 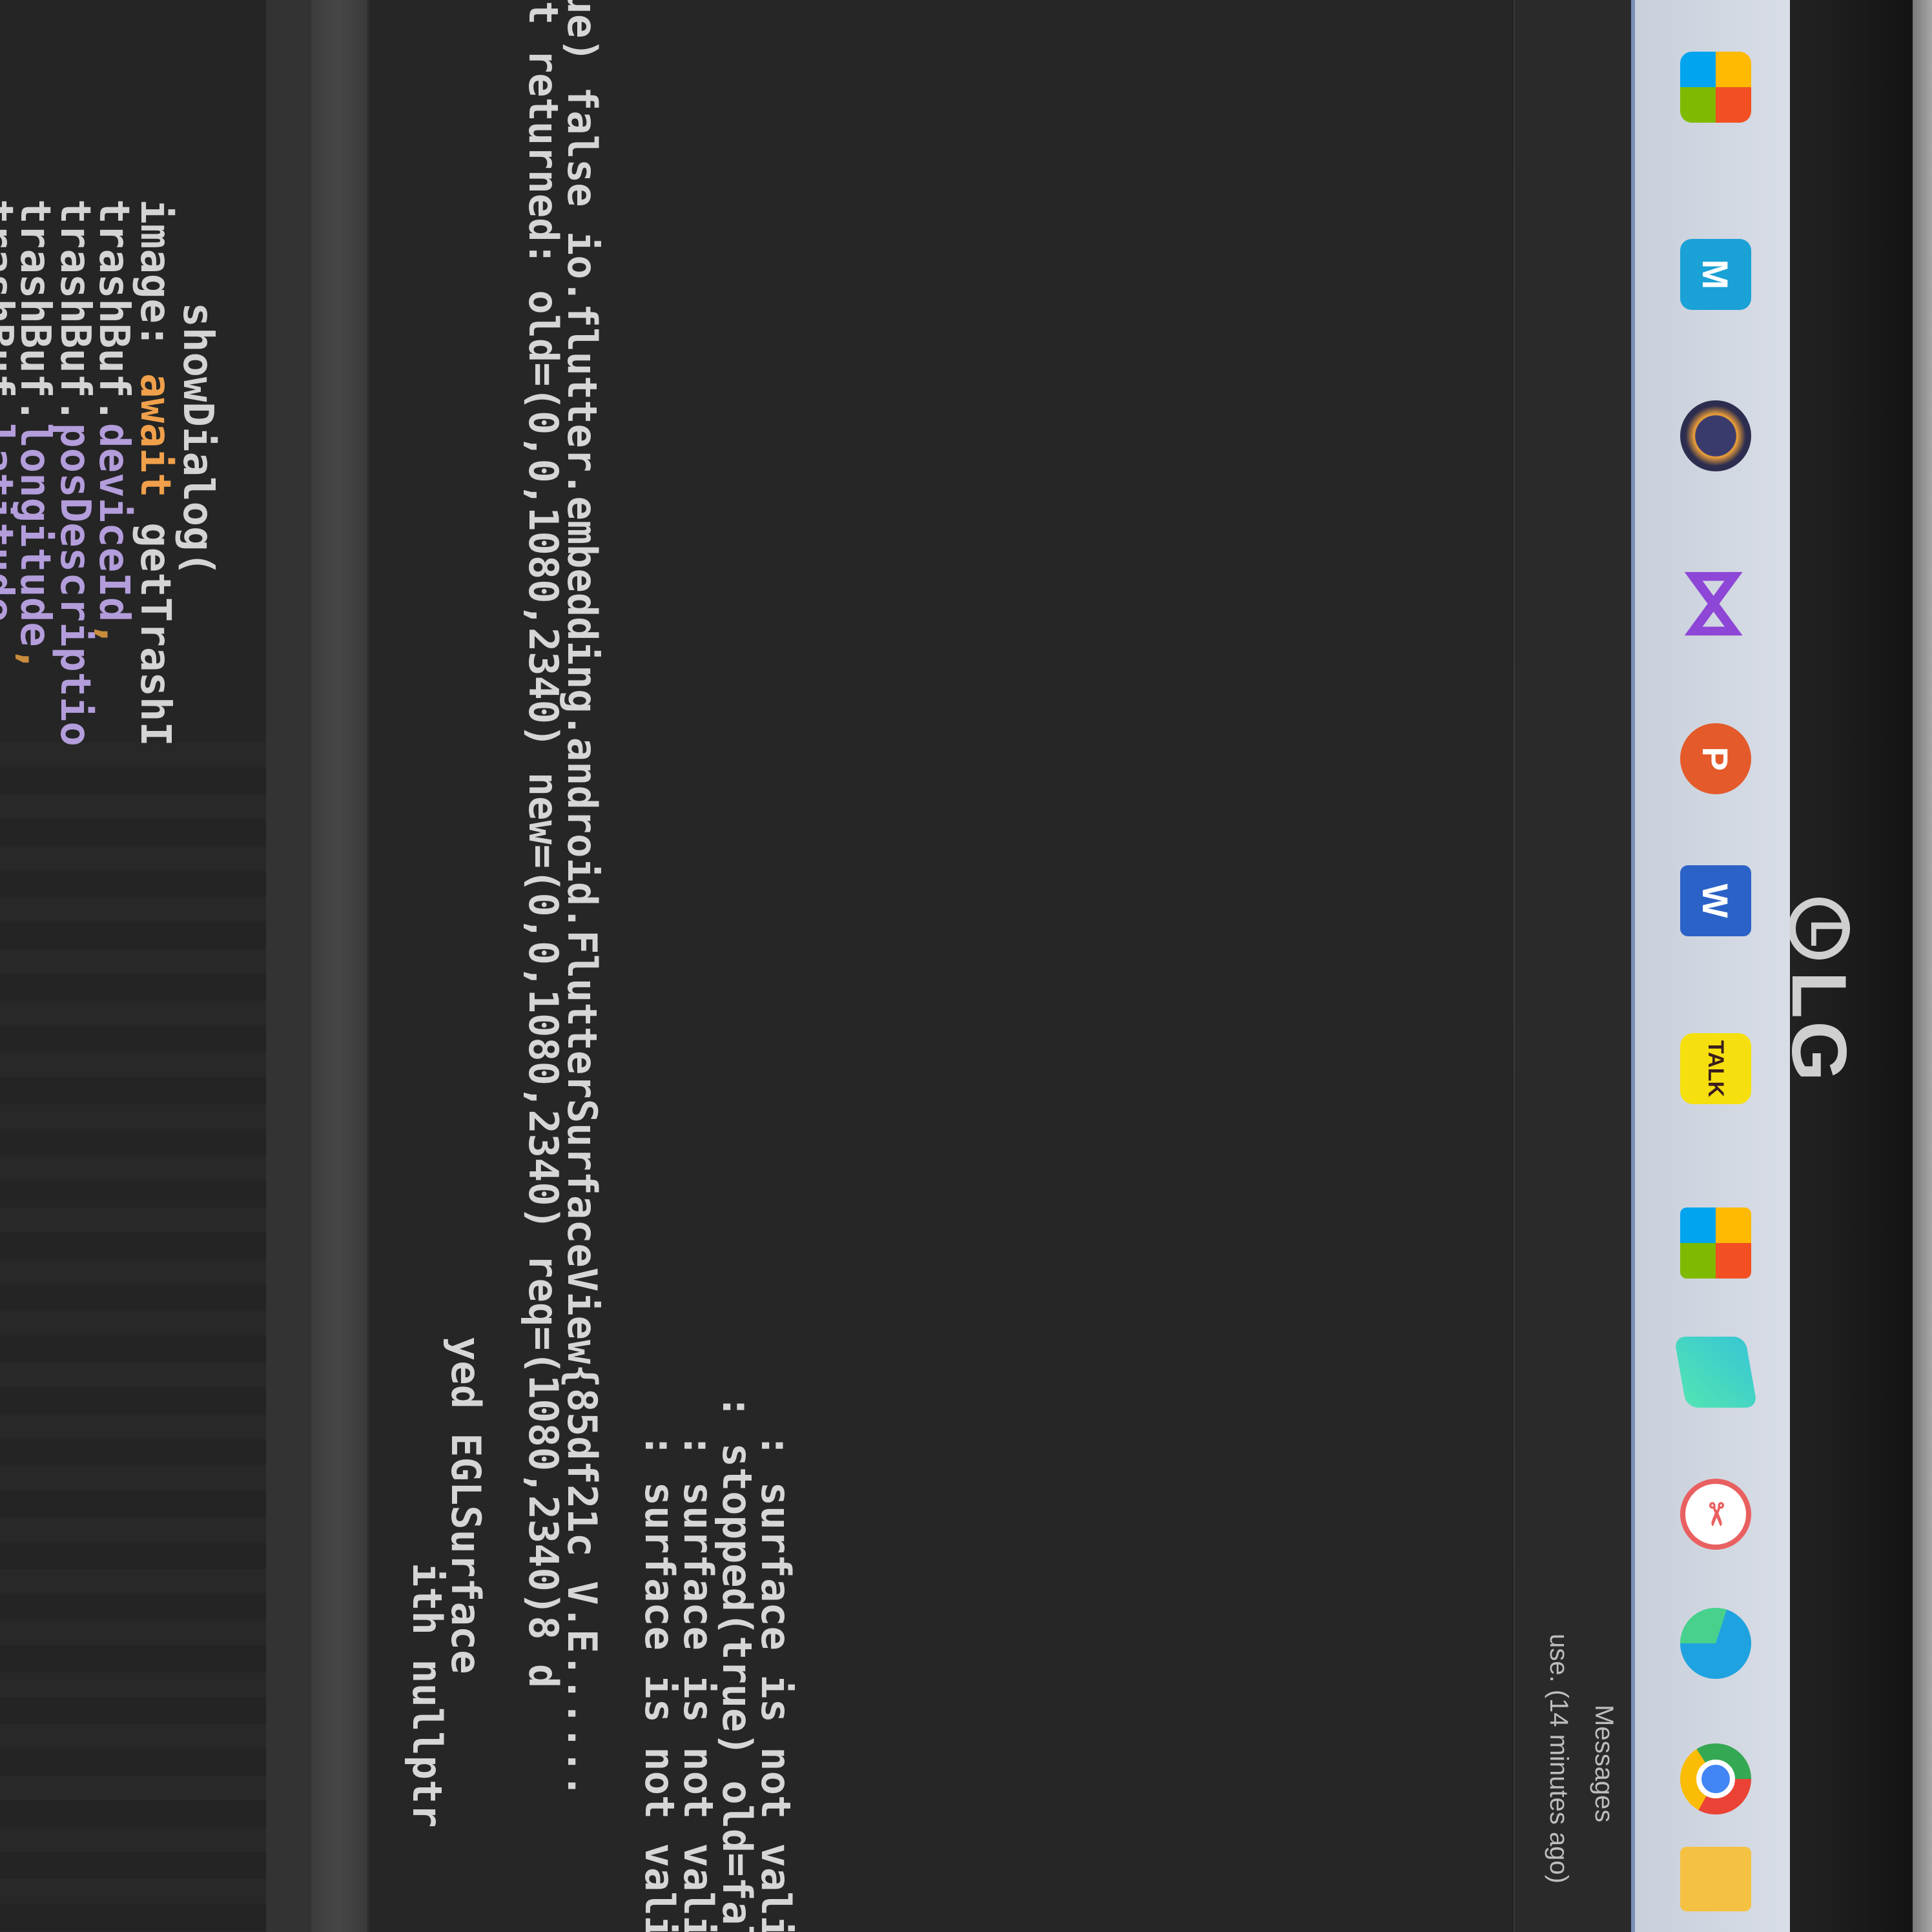 I want to click on powerpoint-icon: P, so click(x=1715, y=758).